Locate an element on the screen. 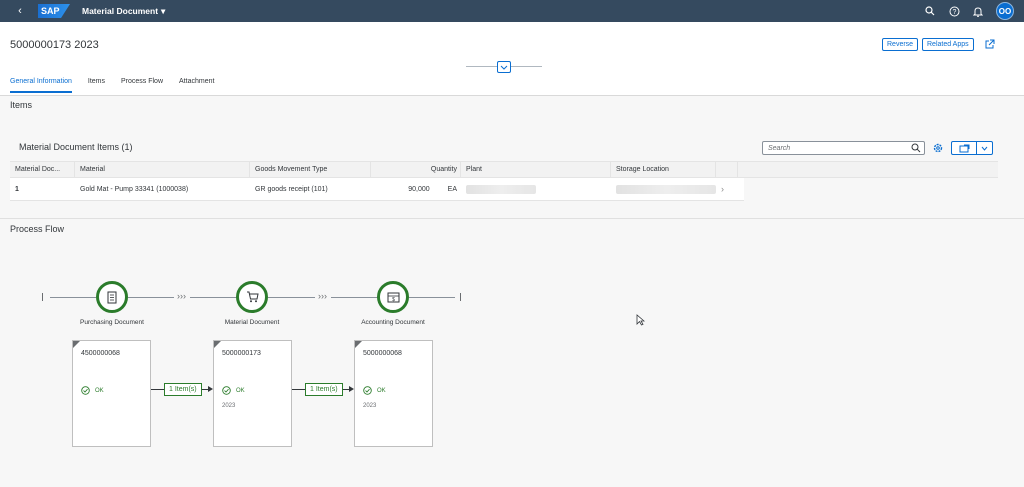 This screenshot has height=487, width=1024. redacted-storage-location is located at coordinates (666, 189).